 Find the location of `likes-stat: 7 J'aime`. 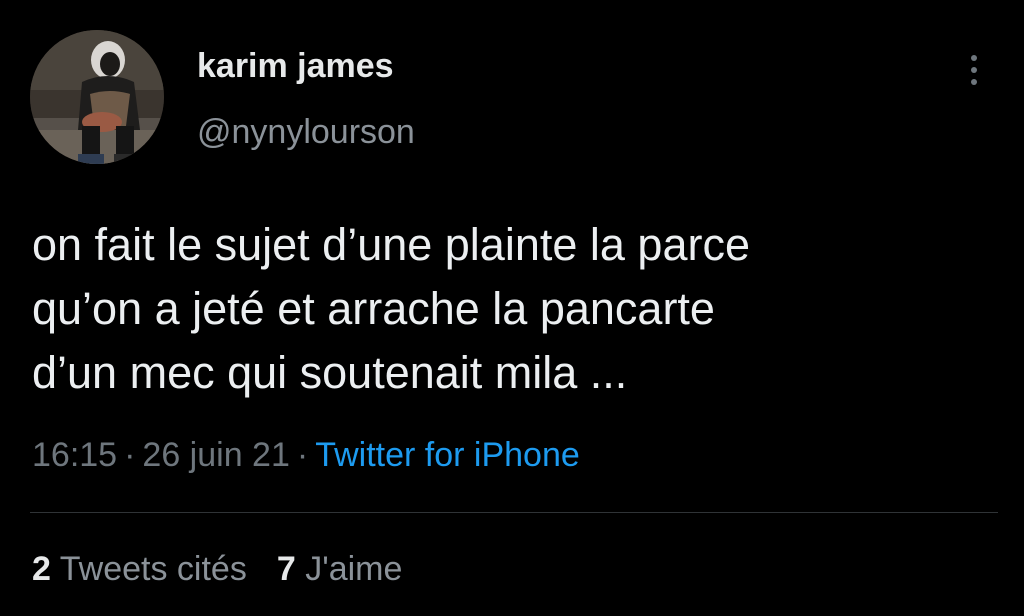

likes-stat: 7 J'aime is located at coordinates (340, 569).